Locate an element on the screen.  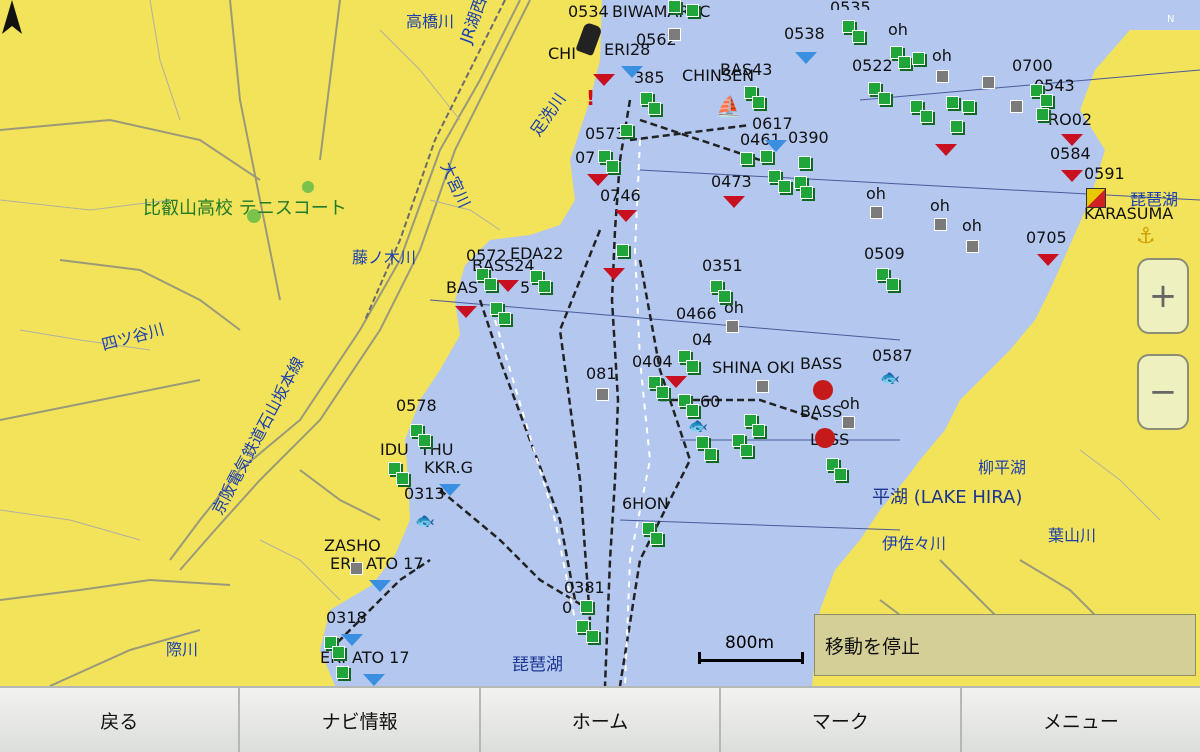
waypoint-label: 0 is located at coordinates (567, 608).